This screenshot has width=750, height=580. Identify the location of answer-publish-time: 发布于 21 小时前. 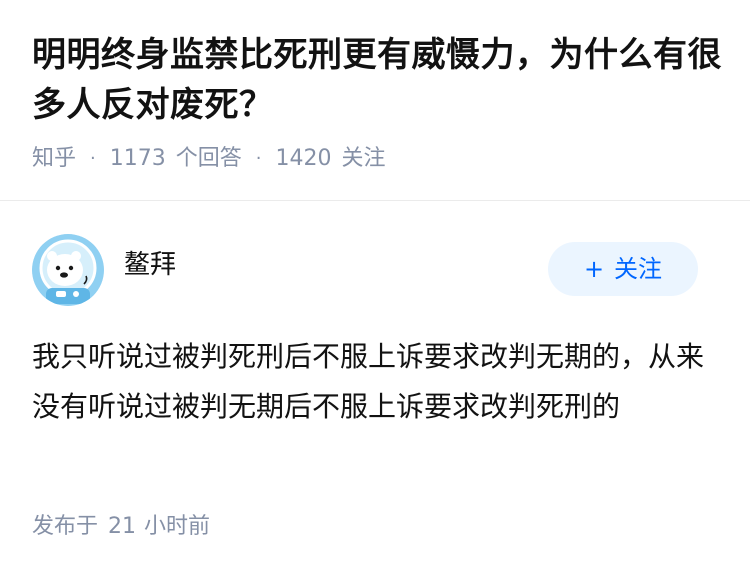
(121, 527).